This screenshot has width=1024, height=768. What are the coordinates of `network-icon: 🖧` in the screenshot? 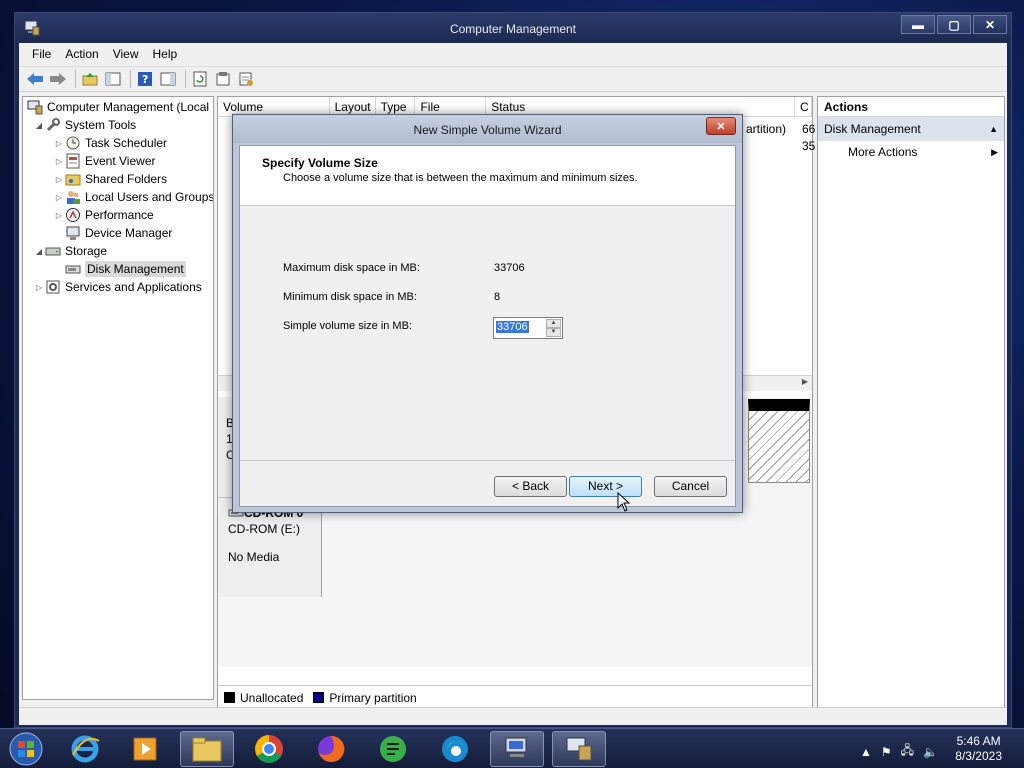 It's located at (907, 751).